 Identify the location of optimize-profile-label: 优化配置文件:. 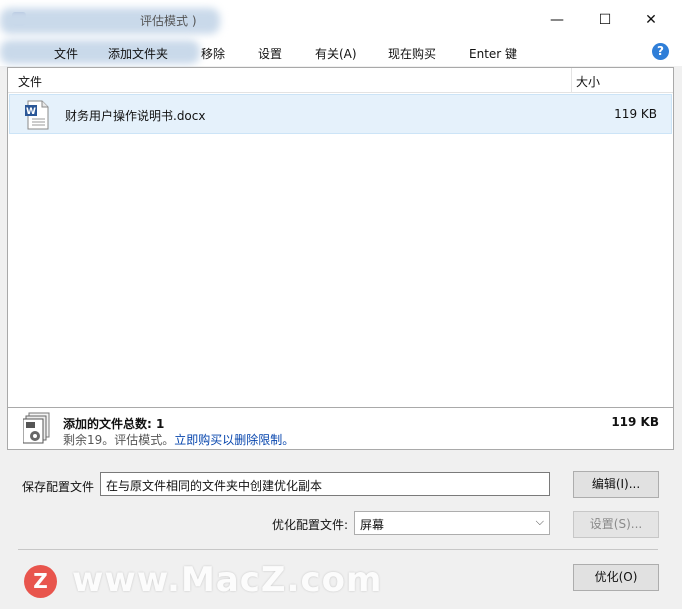
(310, 525).